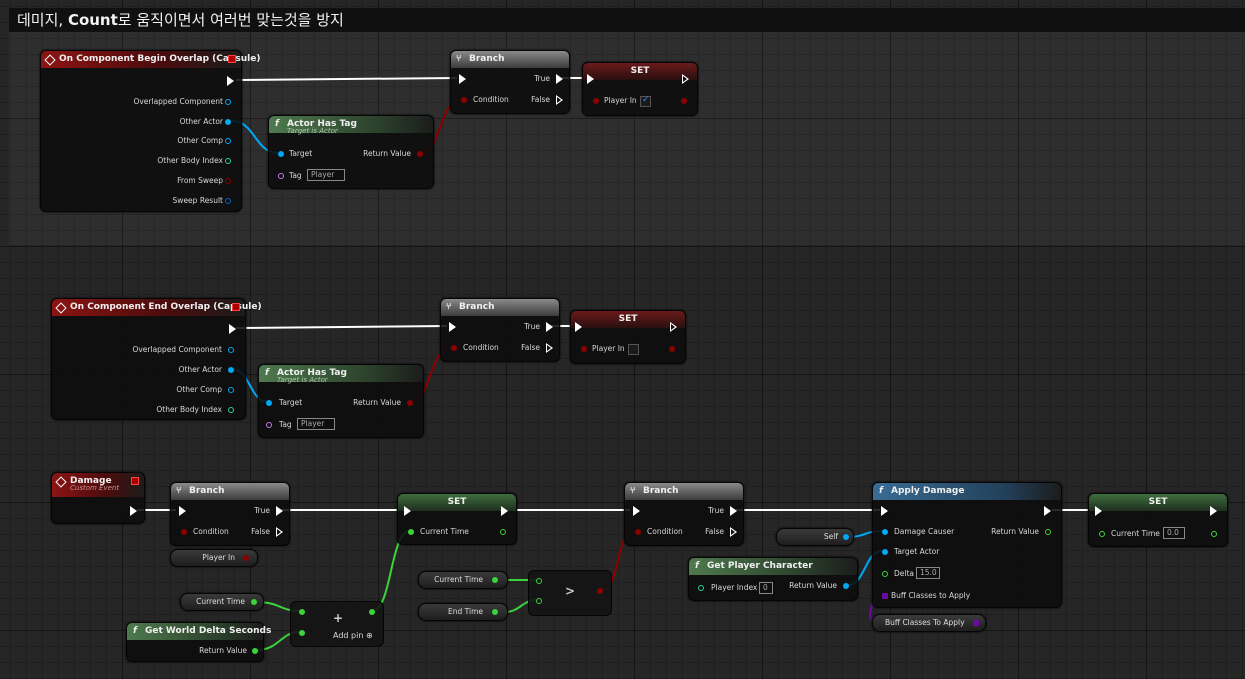 The width and height of the screenshot is (1245, 679). I want to click on target-actor-pin, so click(885, 552).